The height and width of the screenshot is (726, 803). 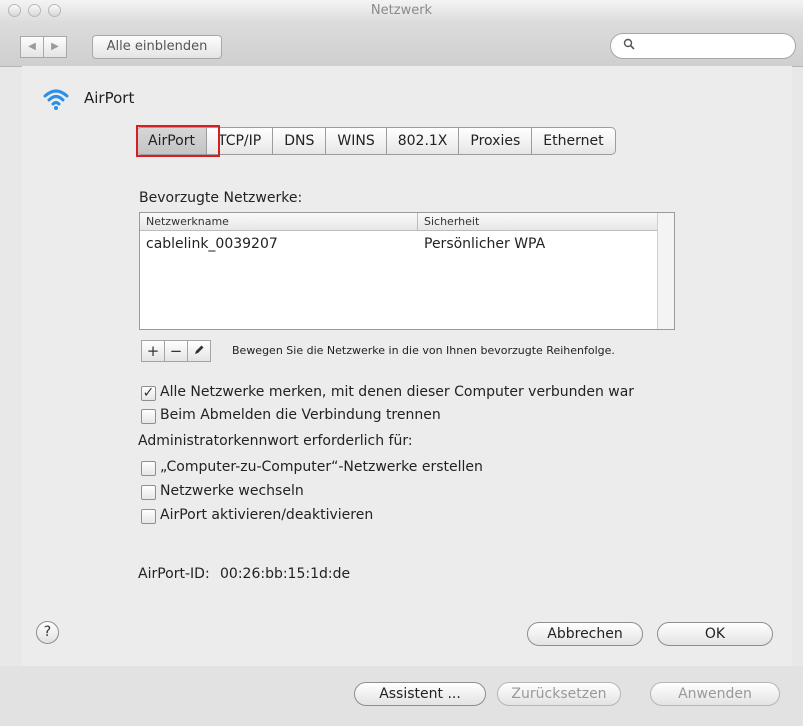 What do you see at coordinates (300, 415) in the screenshot?
I see `disconnect-on-logout-label: Beim Abmelden die Verbindung trennen` at bounding box center [300, 415].